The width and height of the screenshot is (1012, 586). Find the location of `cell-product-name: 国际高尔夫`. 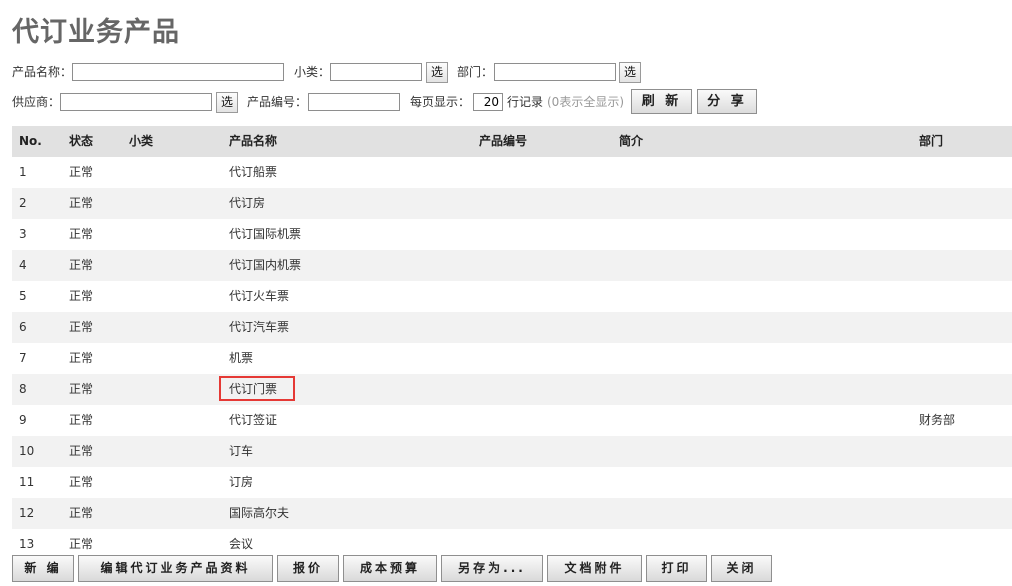

cell-product-name: 国际高尔夫 is located at coordinates (259, 513).